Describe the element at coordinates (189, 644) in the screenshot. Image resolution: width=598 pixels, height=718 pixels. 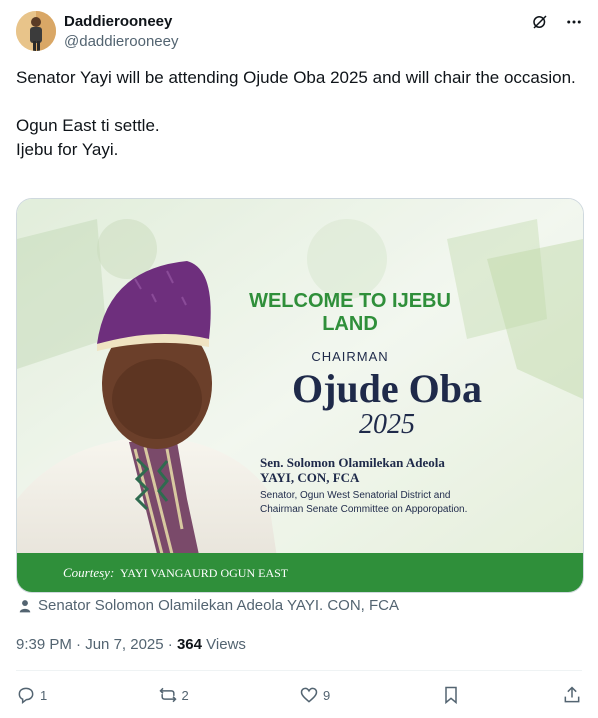
I see `views-count: 364` at that location.